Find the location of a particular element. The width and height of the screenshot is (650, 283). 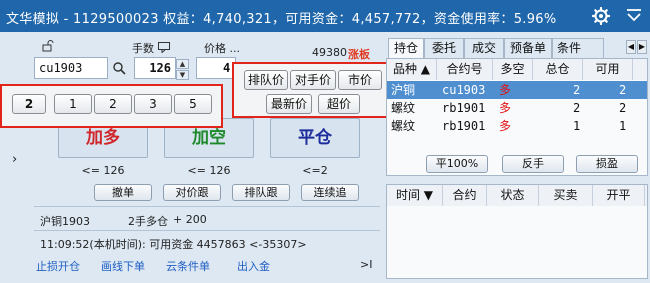

close-position-button: 平仓 is located at coordinates (315, 138).